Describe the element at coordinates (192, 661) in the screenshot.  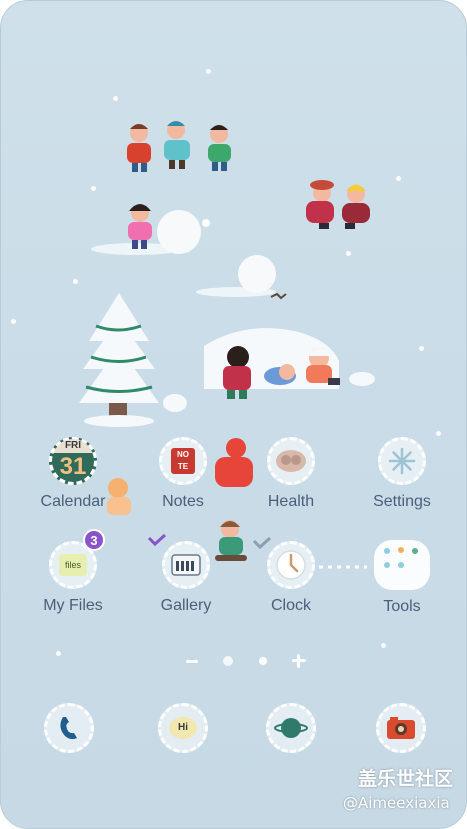
I see `minus-icon` at that location.